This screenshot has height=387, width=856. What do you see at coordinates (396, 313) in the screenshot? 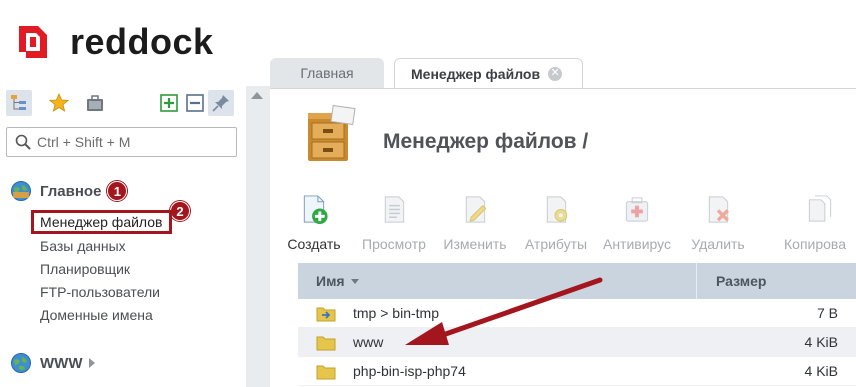
I see `file-name: tmp > bin-tmp` at bounding box center [396, 313].